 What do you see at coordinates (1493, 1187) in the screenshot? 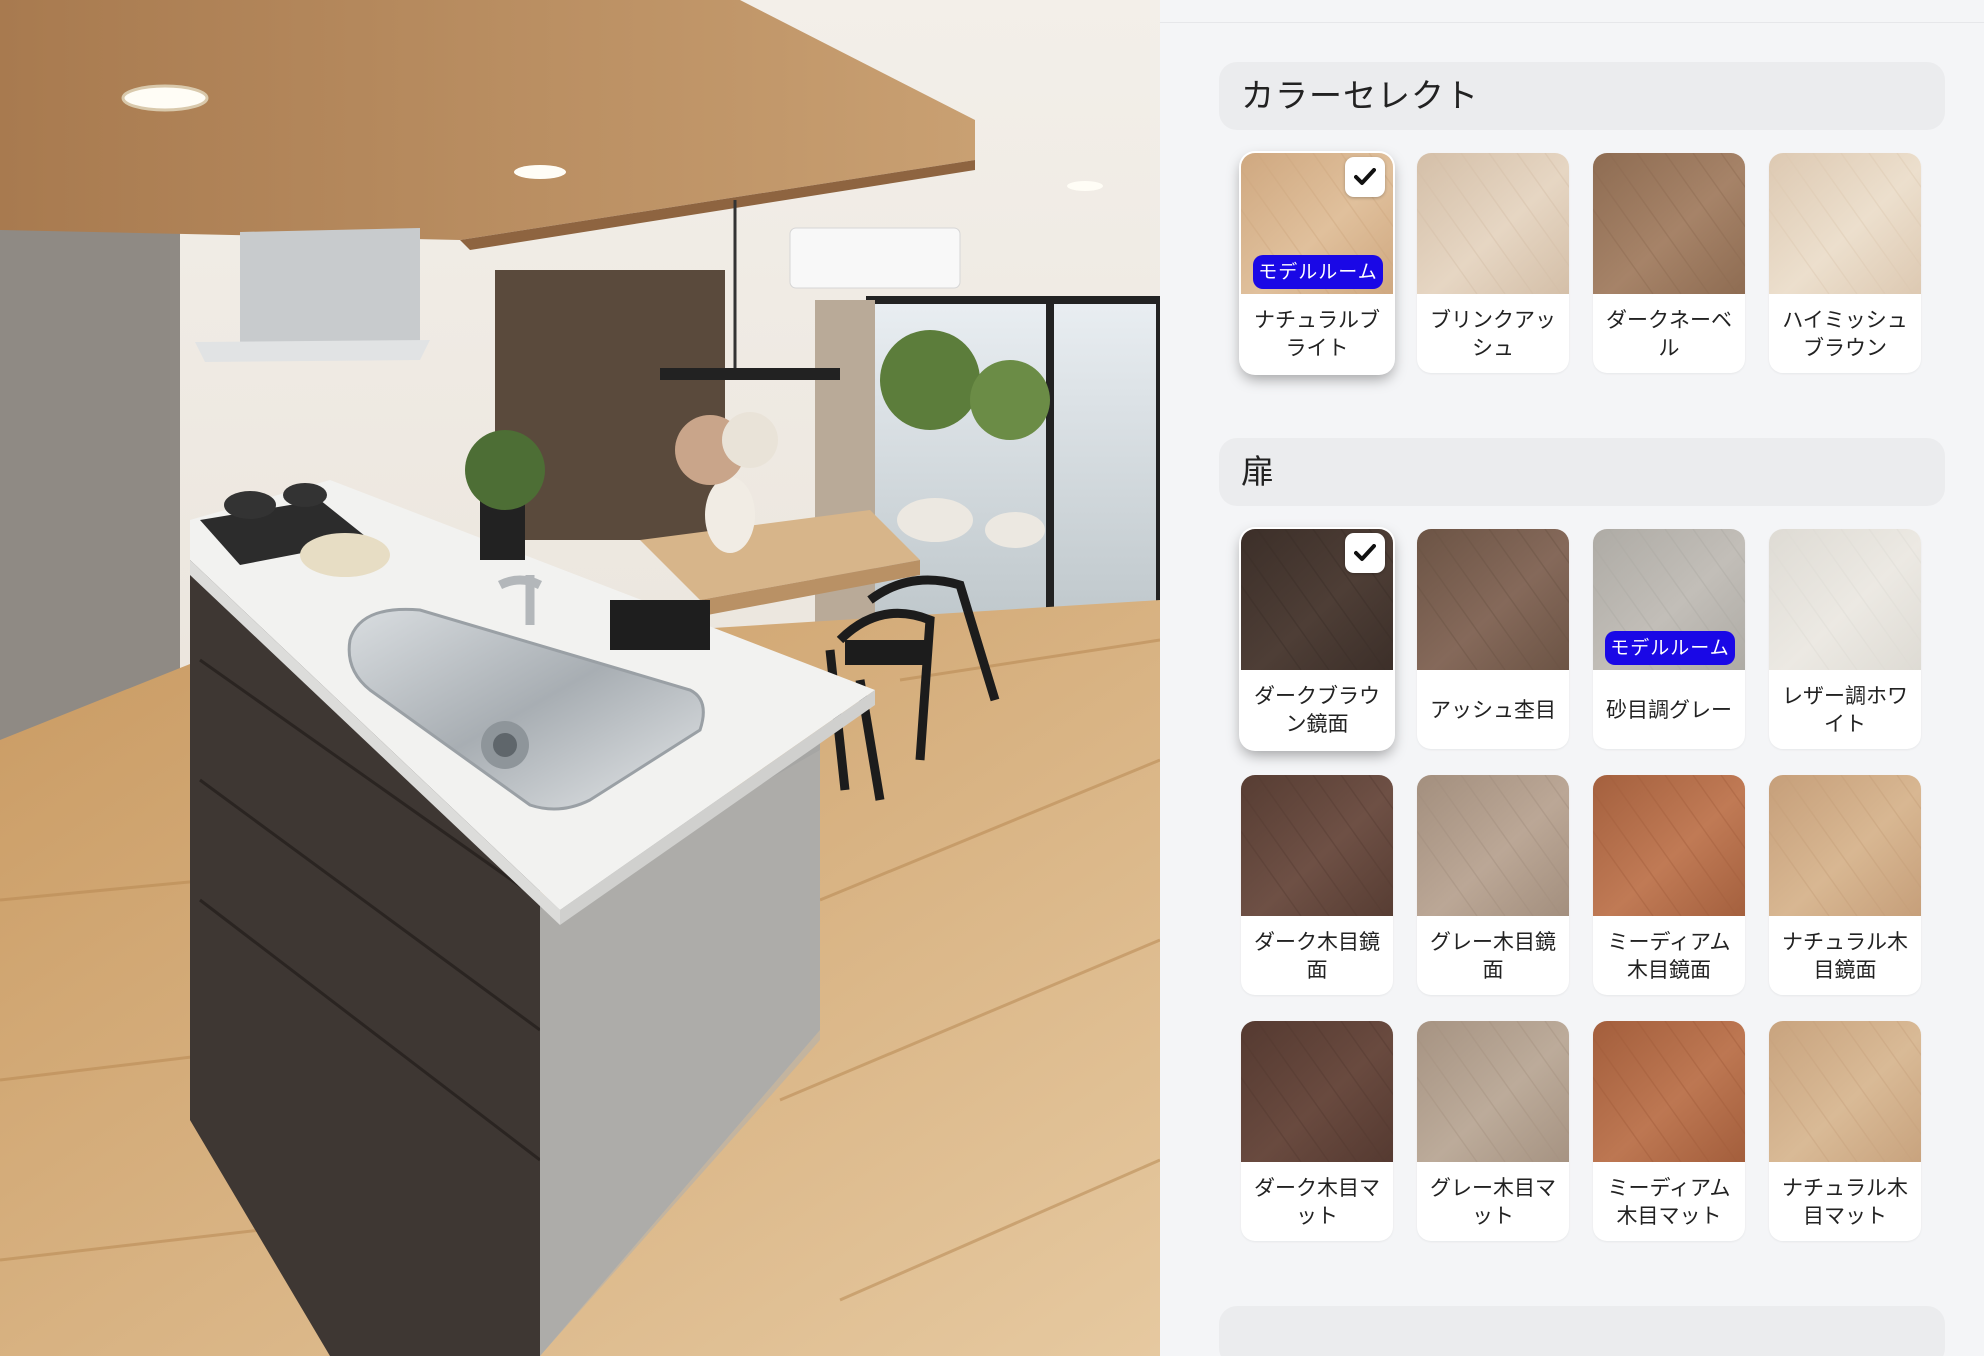
I see `swatch-label-line: グレー木目マ` at bounding box center [1493, 1187].